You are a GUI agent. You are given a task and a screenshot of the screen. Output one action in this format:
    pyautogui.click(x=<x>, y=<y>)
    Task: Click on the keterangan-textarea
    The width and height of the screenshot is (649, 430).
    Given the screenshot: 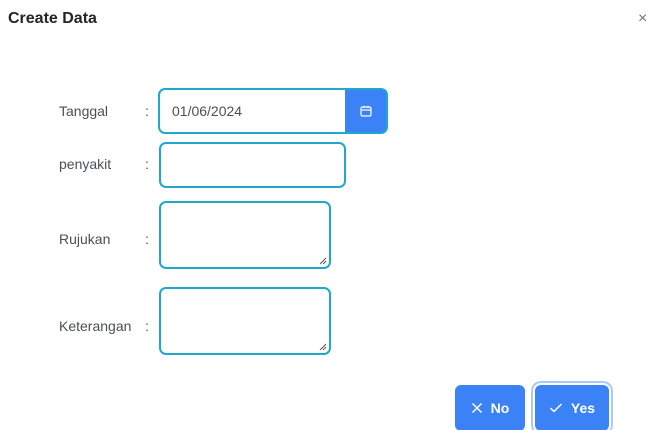 What is the action you would take?
    pyautogui.click(x=245, y=321)
    